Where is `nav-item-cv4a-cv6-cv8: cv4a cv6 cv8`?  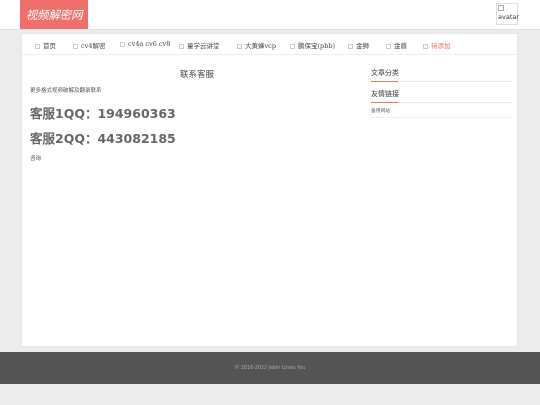
nav-item-cv4a-cv6-cv8: cv4a cv6 cv8 is located at coordinates (145, 44).